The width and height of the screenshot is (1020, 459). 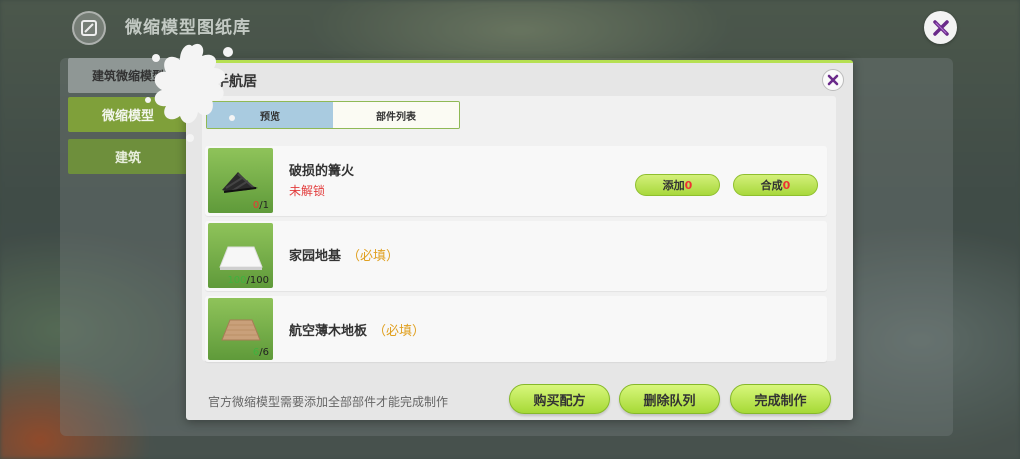 I want to click on wood-floor-thumbnail: 6/6, so click(x=240, y=329).